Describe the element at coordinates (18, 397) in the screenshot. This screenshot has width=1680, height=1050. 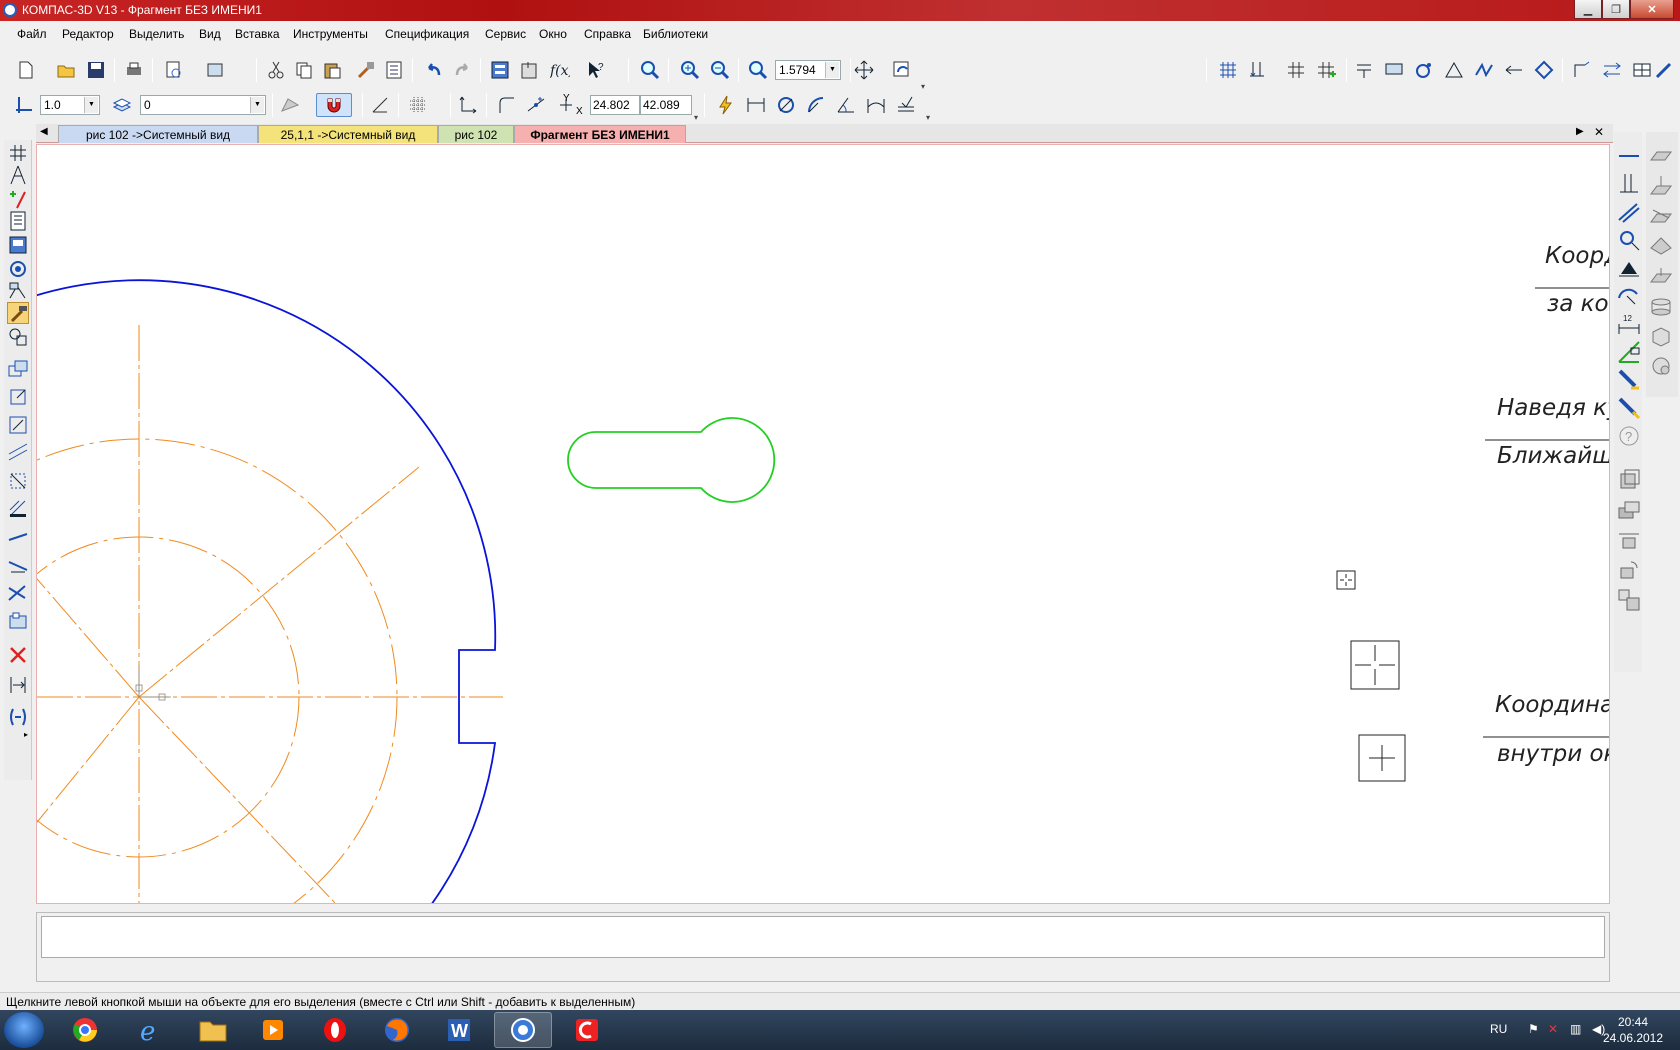
I see `rotate-button` at that location.